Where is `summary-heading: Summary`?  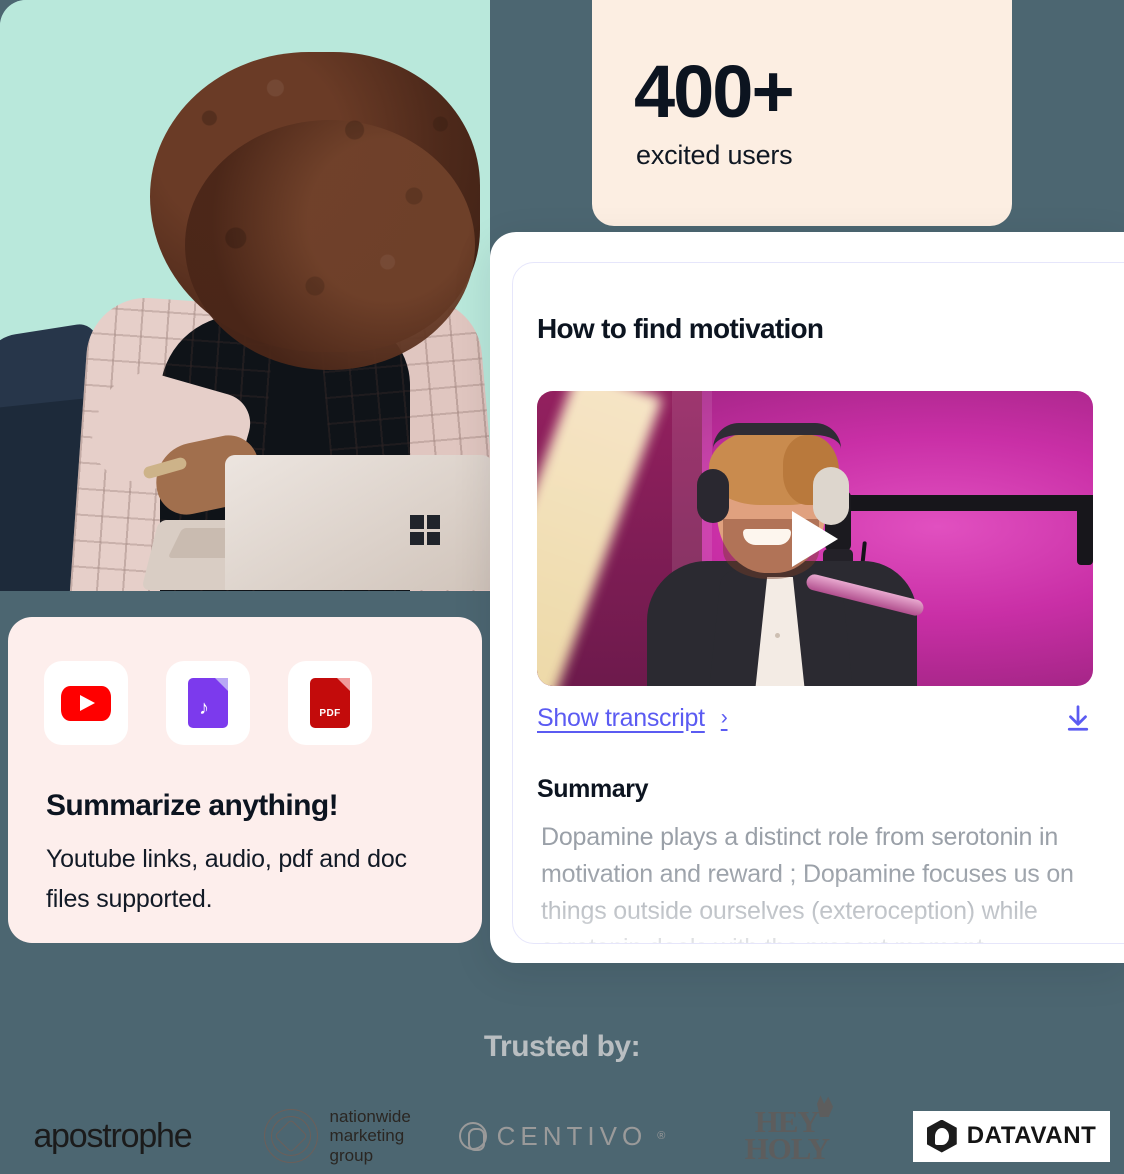 summary-heading: Summary is located at coordinates (593, 789).